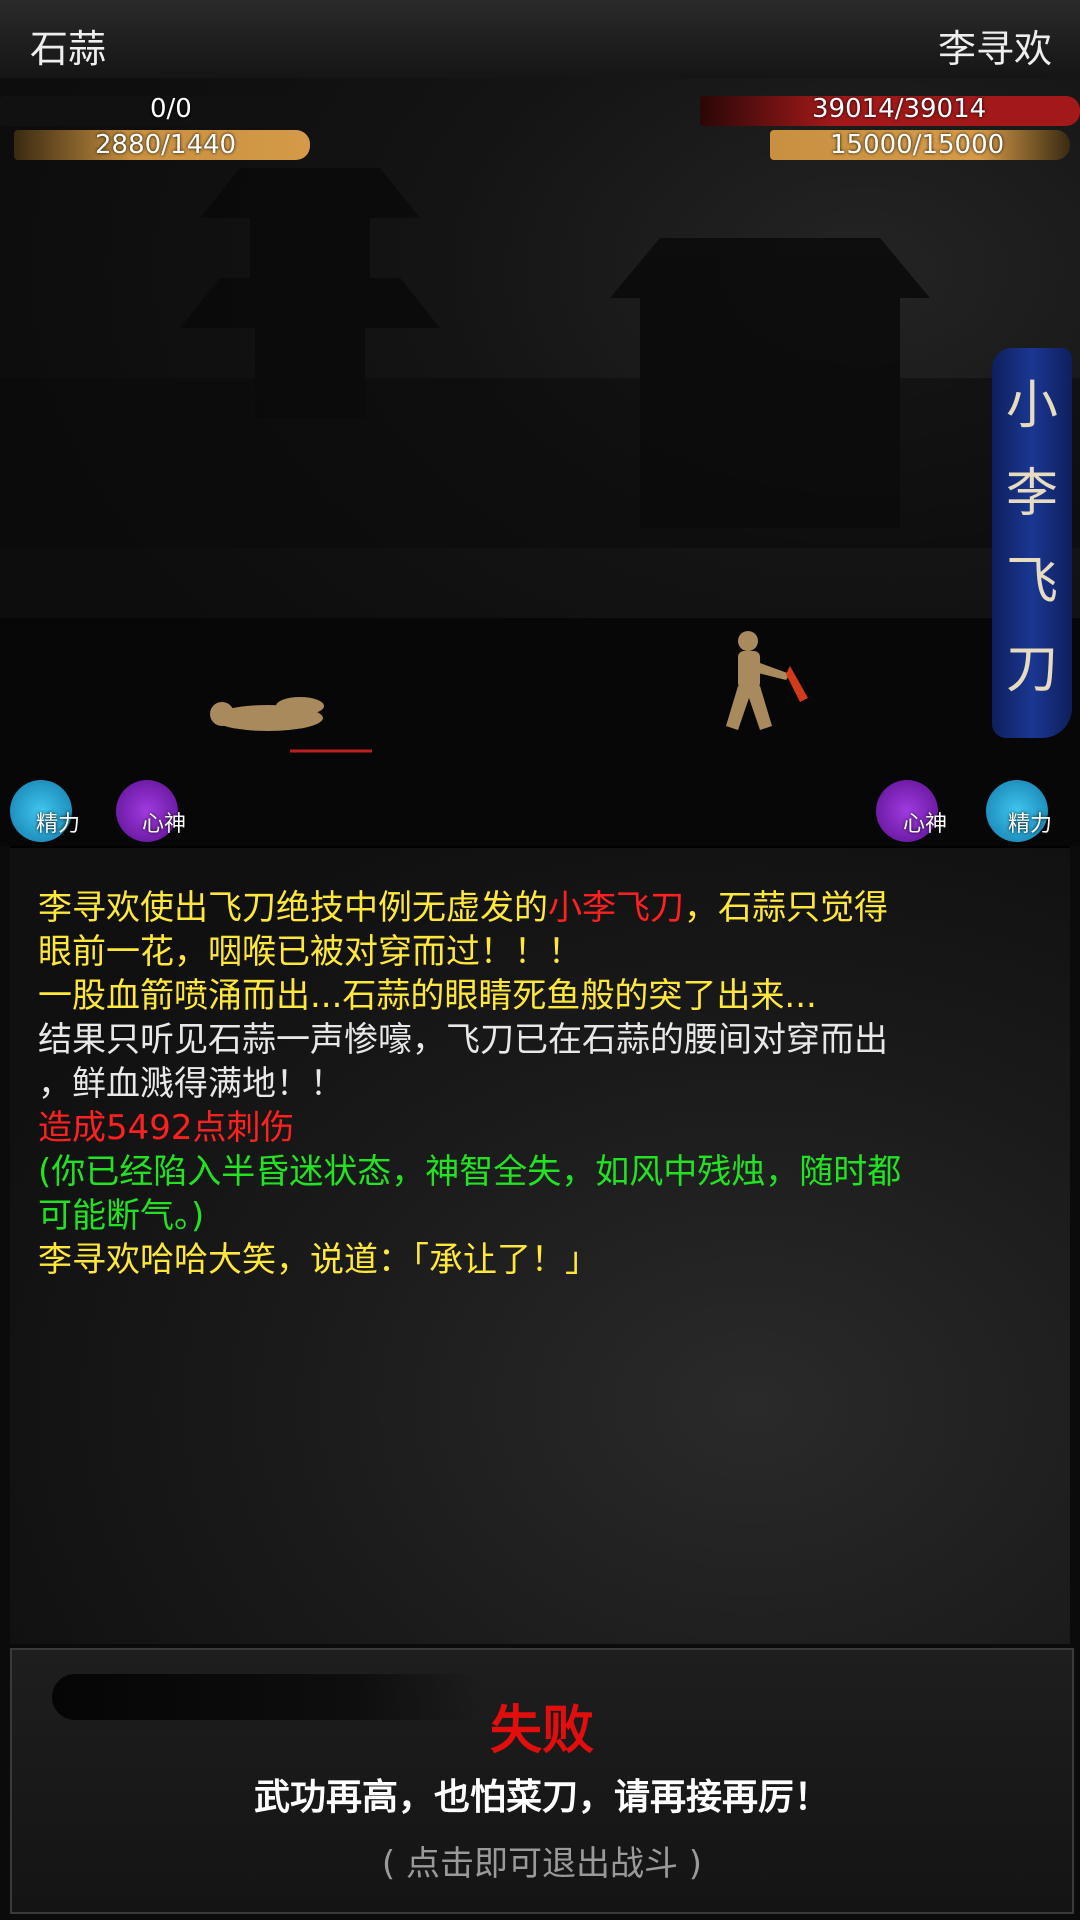  What do you see at coordinates (166, 145) in the screenshot?
I see `player-energy-text: 2880/1440` at bounding box center [166, 145].